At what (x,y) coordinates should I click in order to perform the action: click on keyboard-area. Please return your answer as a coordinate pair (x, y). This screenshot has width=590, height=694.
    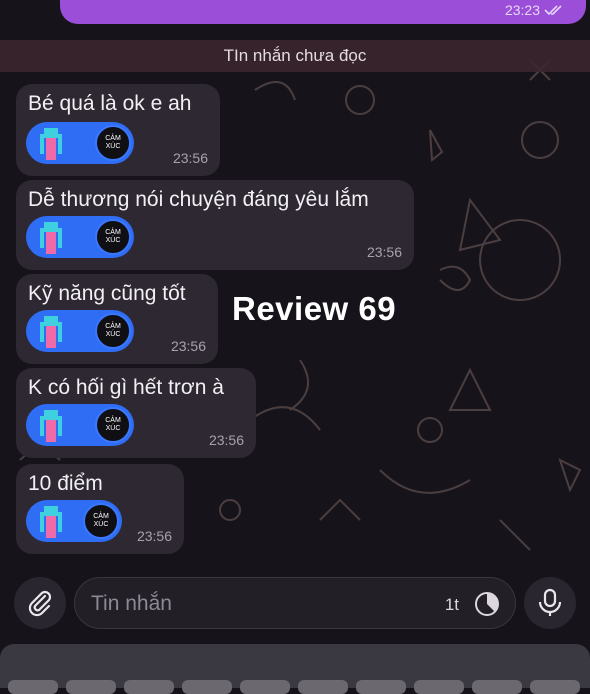
    Looking at the image, I should click on (295, 669).